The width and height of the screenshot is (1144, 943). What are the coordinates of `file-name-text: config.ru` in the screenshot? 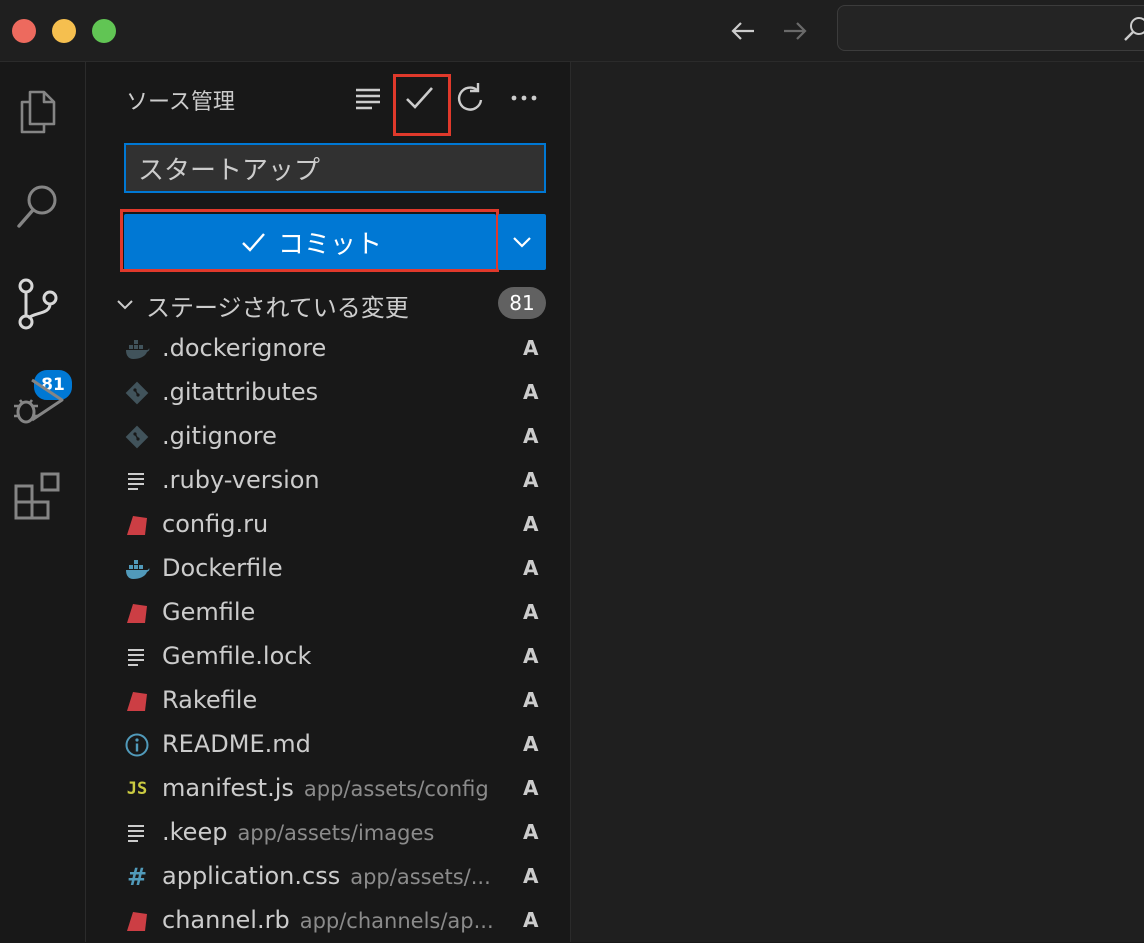 It's located at (215, 524).